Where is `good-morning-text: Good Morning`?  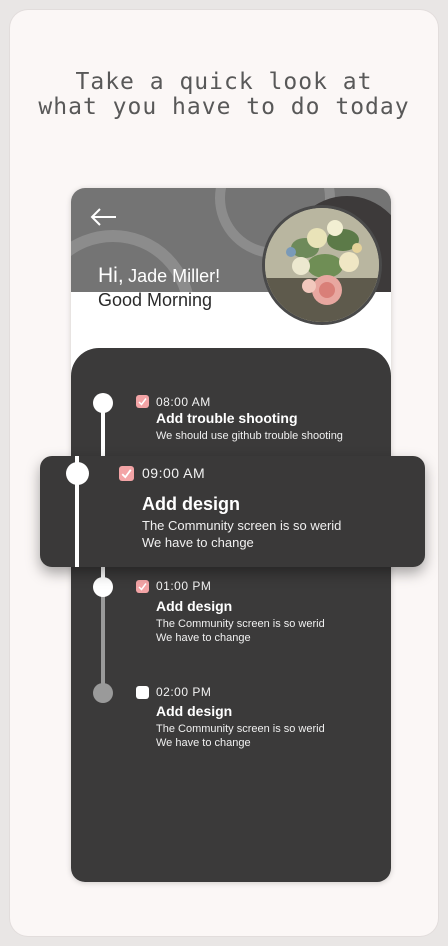 good-morning-text: Good Morning is located at coordinates (155, 300).